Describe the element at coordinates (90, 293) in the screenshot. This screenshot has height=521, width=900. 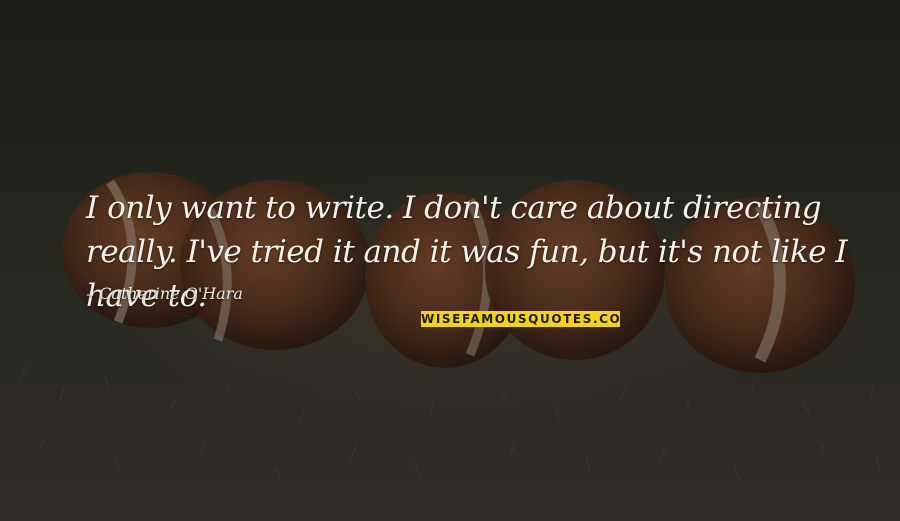
I see `author-dash: –` at that location.